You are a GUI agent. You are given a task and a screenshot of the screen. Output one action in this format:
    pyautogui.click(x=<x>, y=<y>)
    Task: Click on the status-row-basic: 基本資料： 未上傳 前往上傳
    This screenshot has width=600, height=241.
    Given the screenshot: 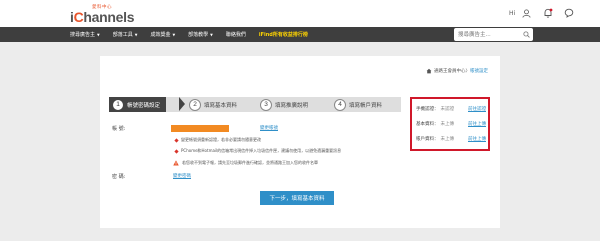 What is the action you would take?
    pyautogui.click(x=452, y=124)
    